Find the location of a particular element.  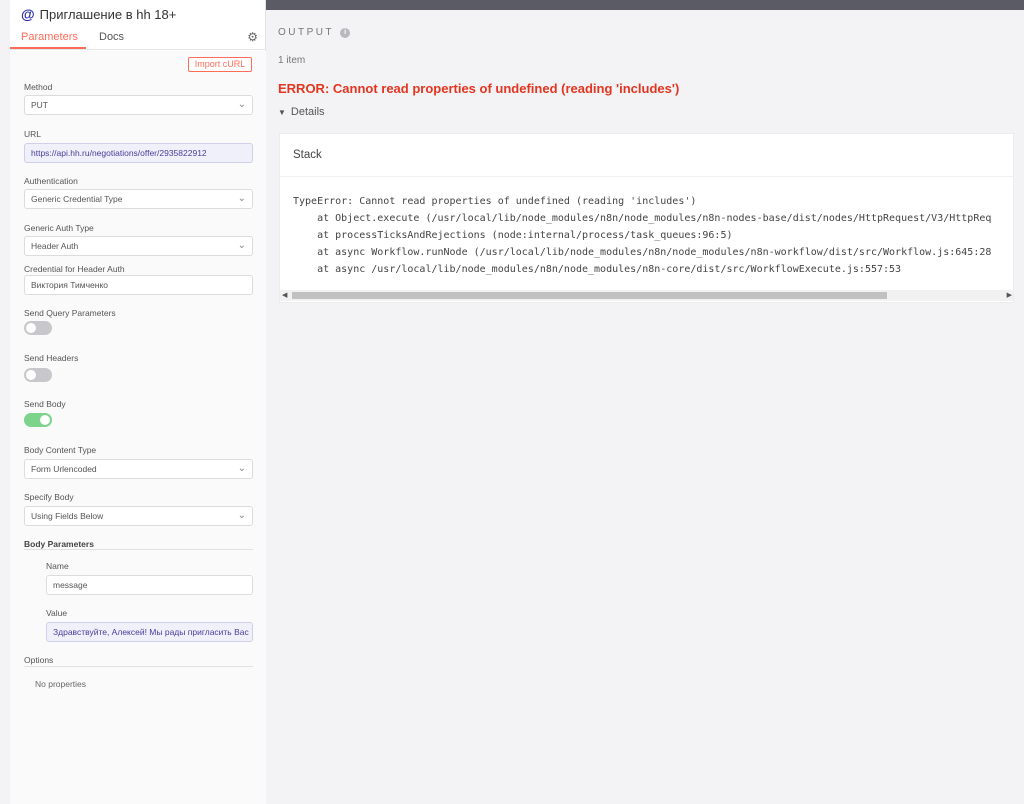

send-query-label: Send Query Parameters is located at coordinates (70, 313).